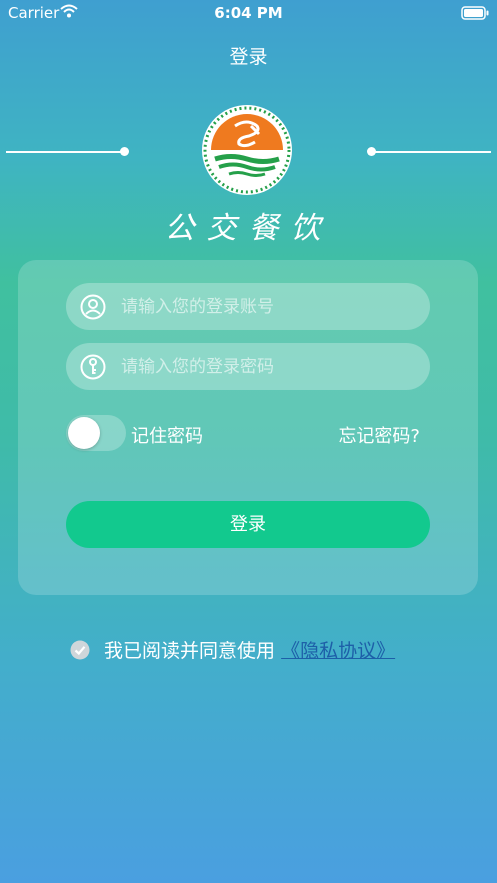 This screenshot has width=497, height=883. I want to click on user-icon, so click(93, 307).